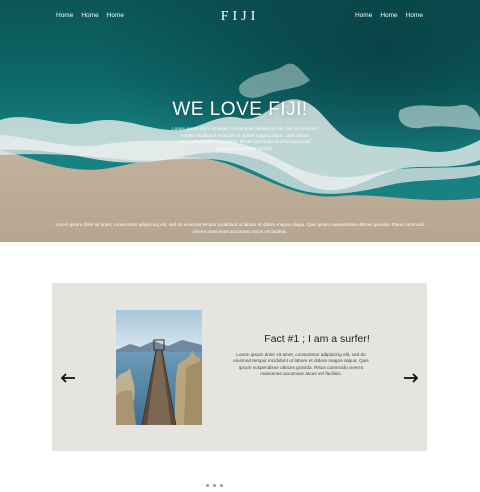  Describe the element at coordinates (159, 367) in the screenshot. I see `dock-photo` at that location.